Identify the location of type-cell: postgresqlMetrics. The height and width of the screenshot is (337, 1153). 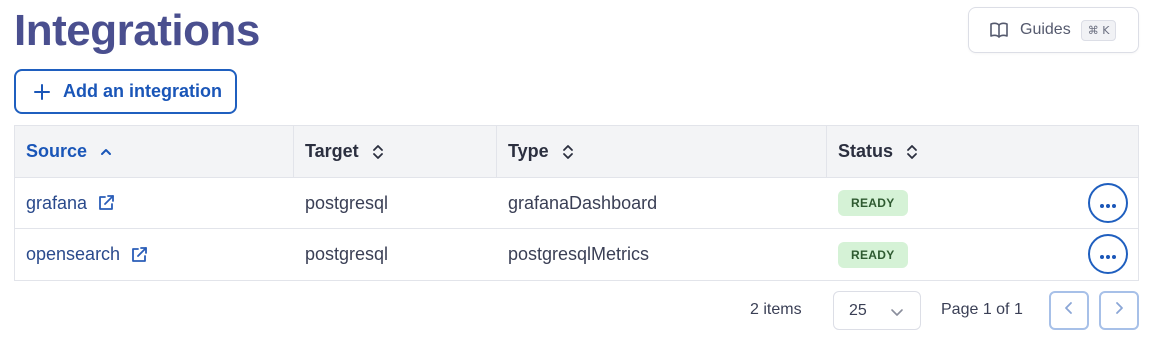
(579, 254).